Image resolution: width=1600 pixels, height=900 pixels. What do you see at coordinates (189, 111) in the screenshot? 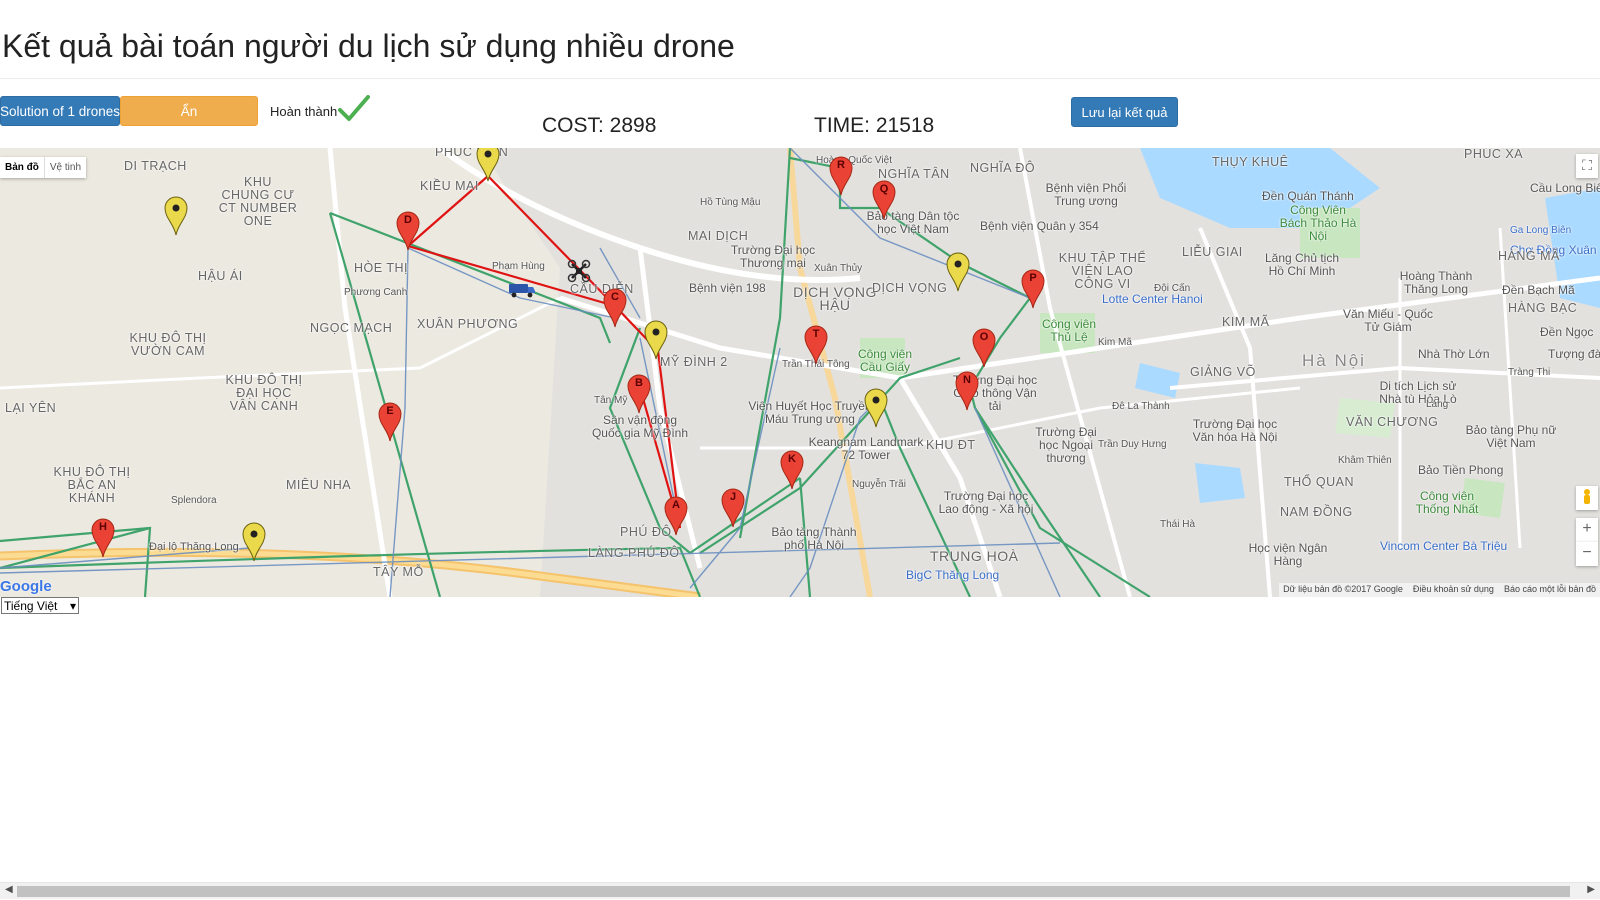
I see `hide-button: Ẩn` at bounding box center [189, 111].